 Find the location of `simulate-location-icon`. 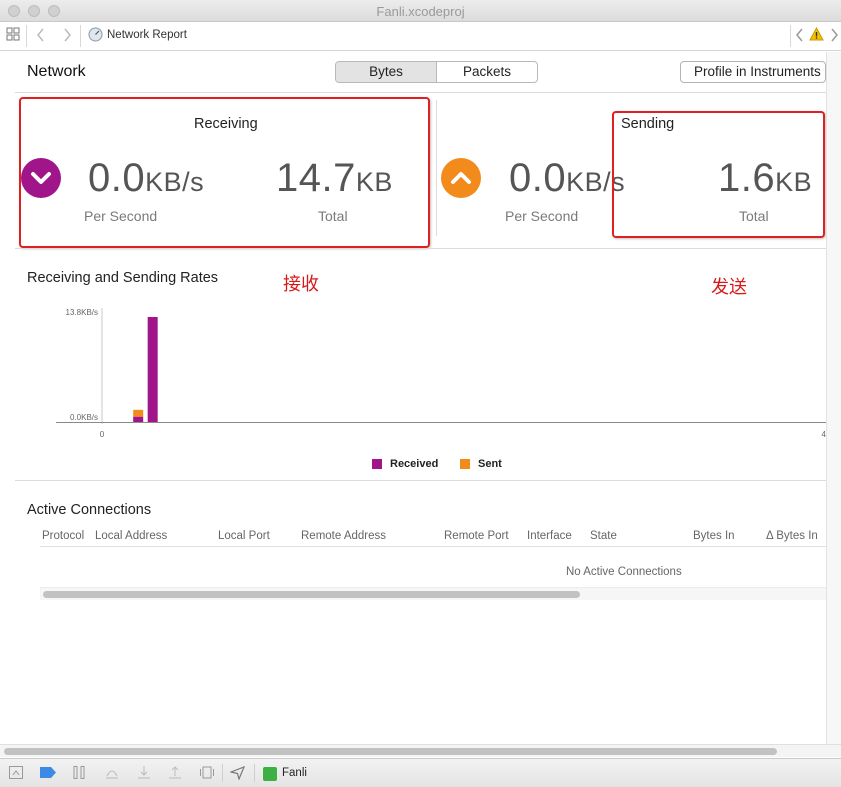

simulate-location-icon is located at coordinates (237, 774).